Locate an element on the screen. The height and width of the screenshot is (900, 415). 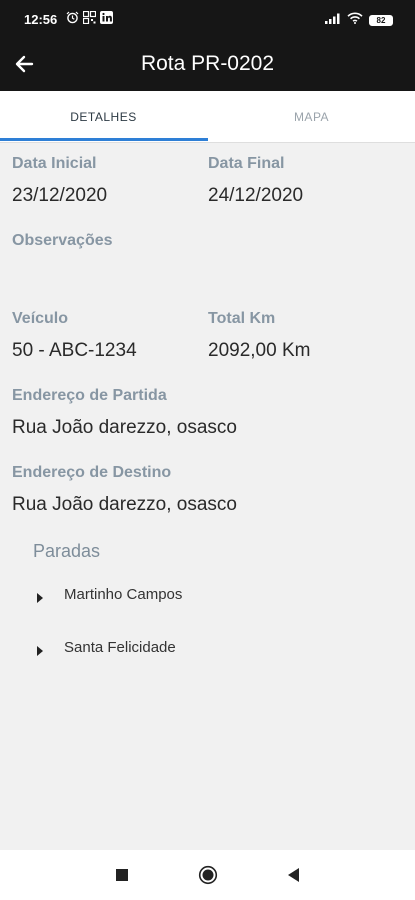
total-km-label: Total Km is located at coordinates (242, 318).